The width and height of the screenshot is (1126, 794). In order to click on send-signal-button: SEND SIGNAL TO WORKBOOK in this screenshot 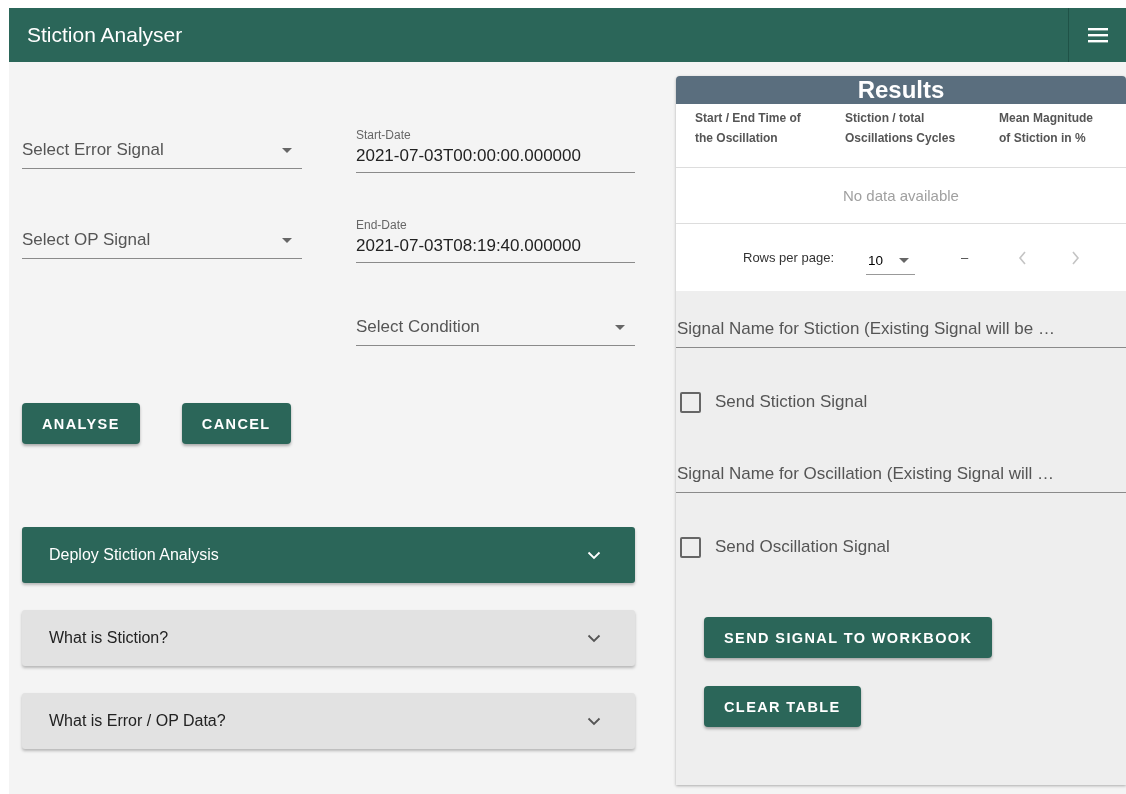, I will do `click(848, 637)`.